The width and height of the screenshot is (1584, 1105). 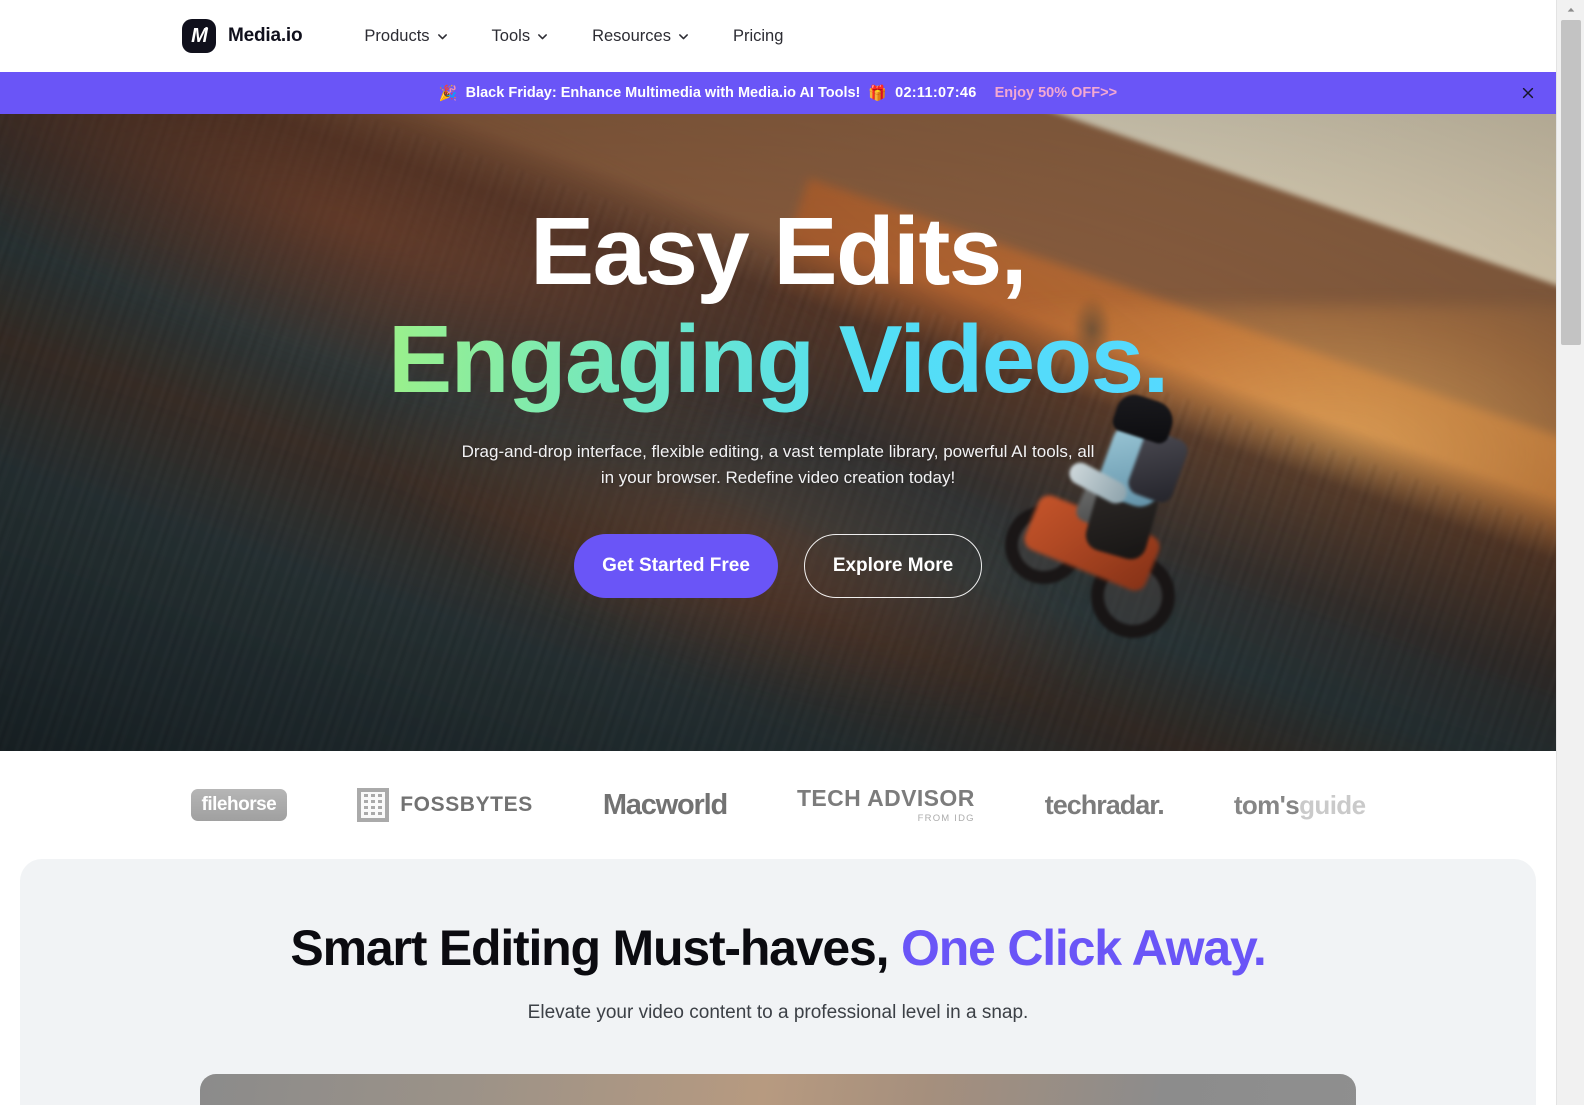 I want to click on features-heading-accent: One Click Away., so click(x=1084, y=948).